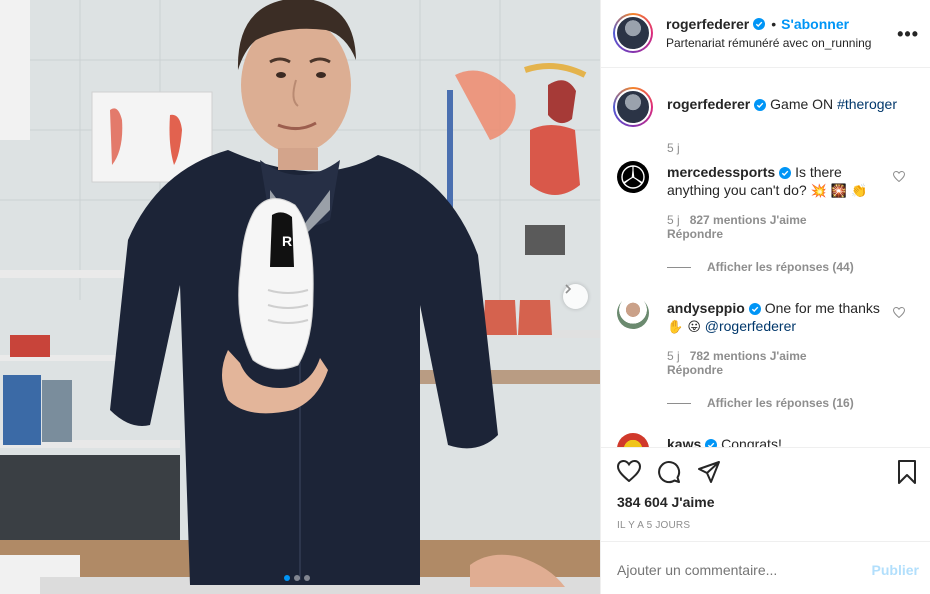  I want to click on comment-meta: 5 j 827 mentions J'aime Répondre, so click(737, 227).